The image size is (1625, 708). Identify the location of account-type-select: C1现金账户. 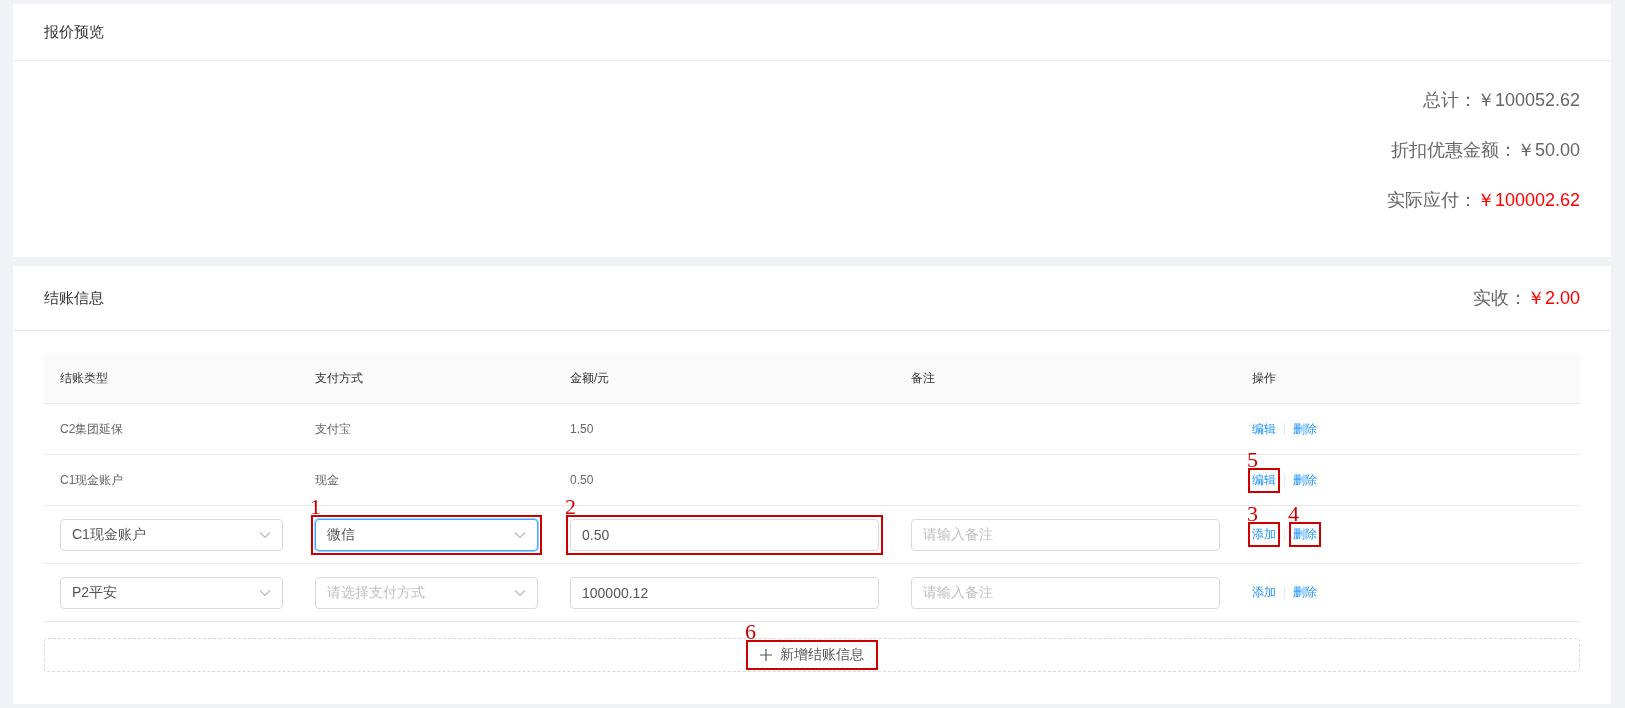
(171, 534).